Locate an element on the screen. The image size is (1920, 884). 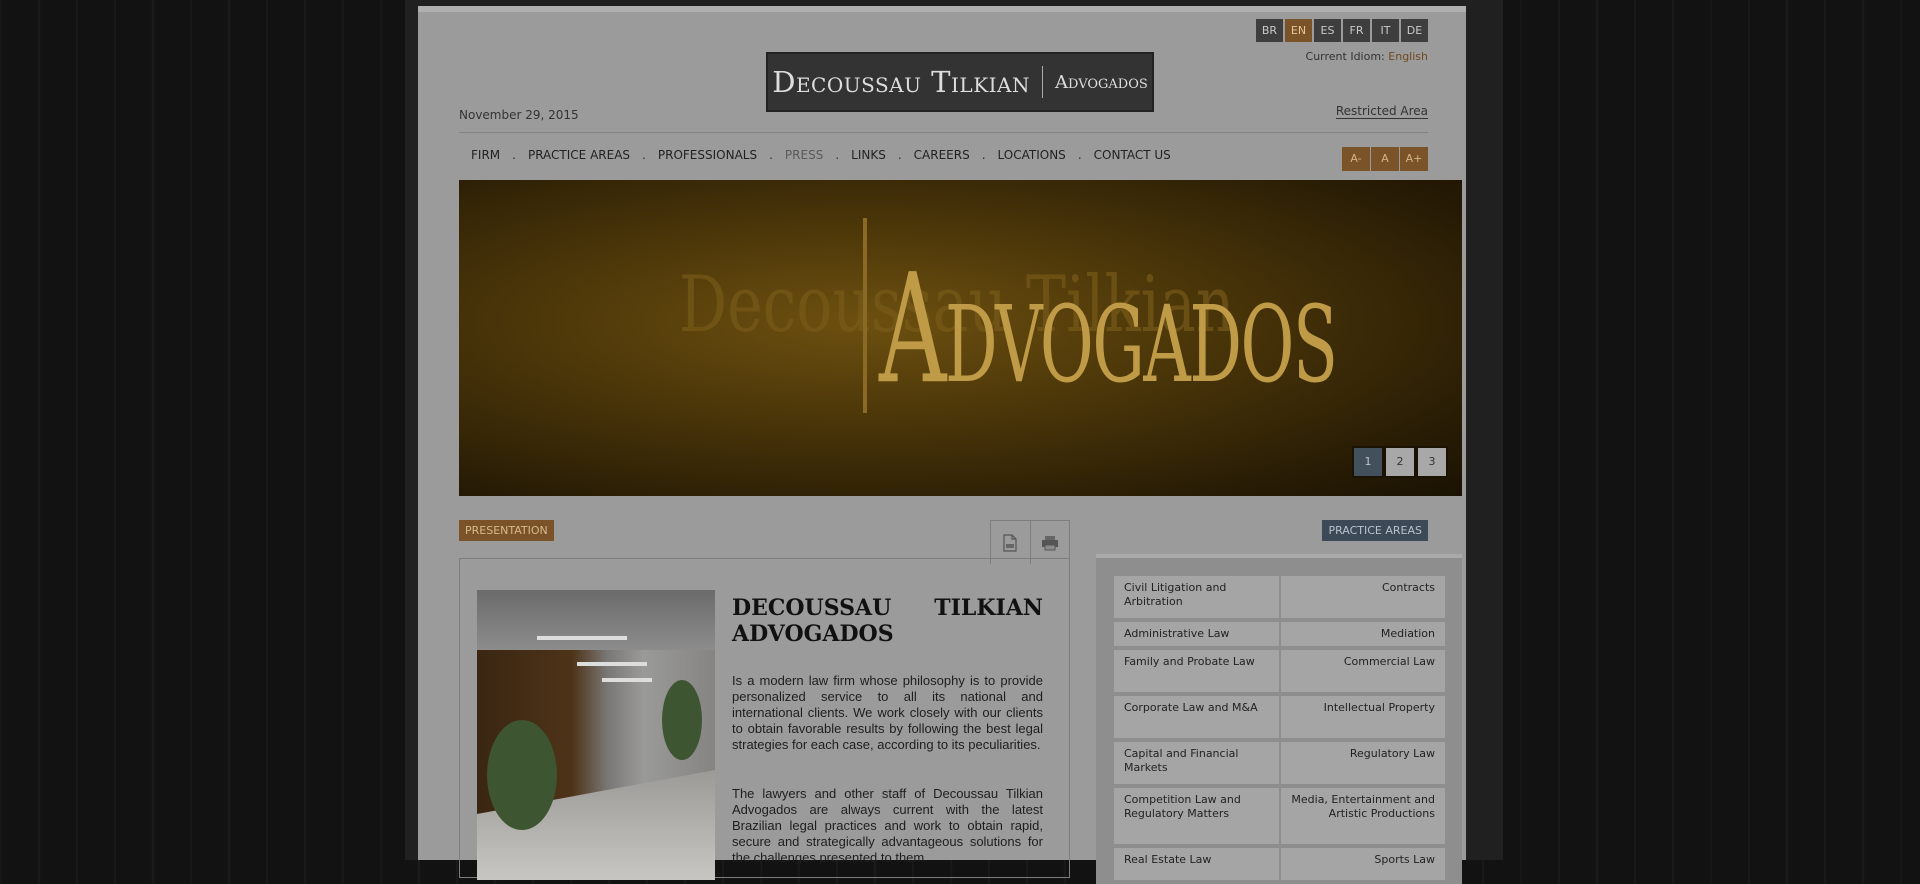
presentation-title: DECOUSSAU TILKIAN ADVOGADOS is located at coordinates (887, 621).